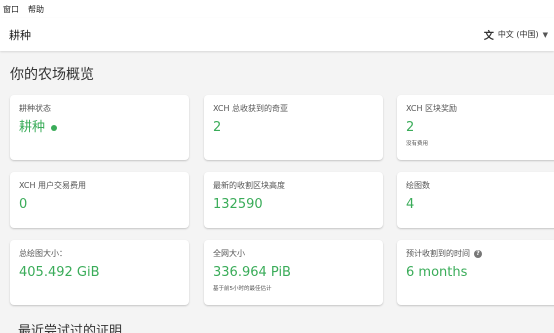 Image resolution: width=554 pixels, height=333 pixels. I want to click on menu-bar: 窗口 帮助, so click(277, 9).